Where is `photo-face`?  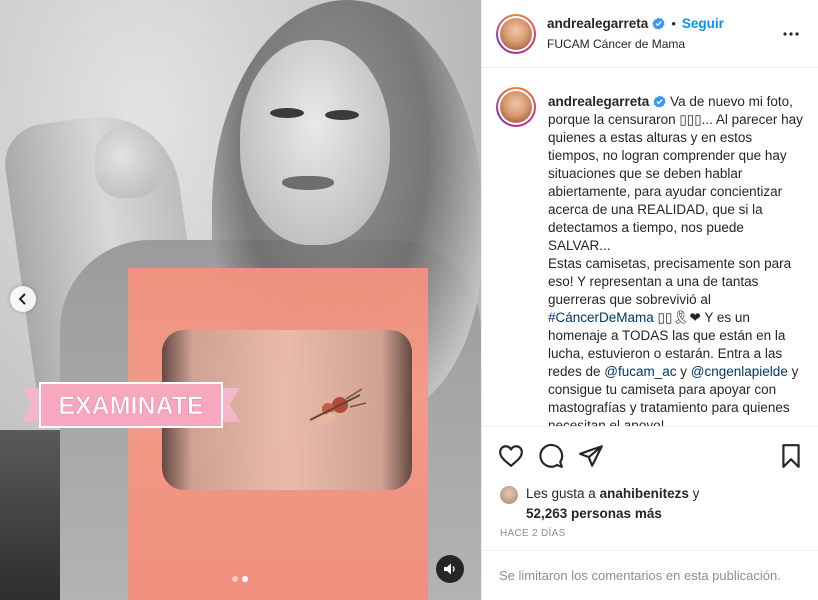 photo-face is located at coordinates (315, 142).